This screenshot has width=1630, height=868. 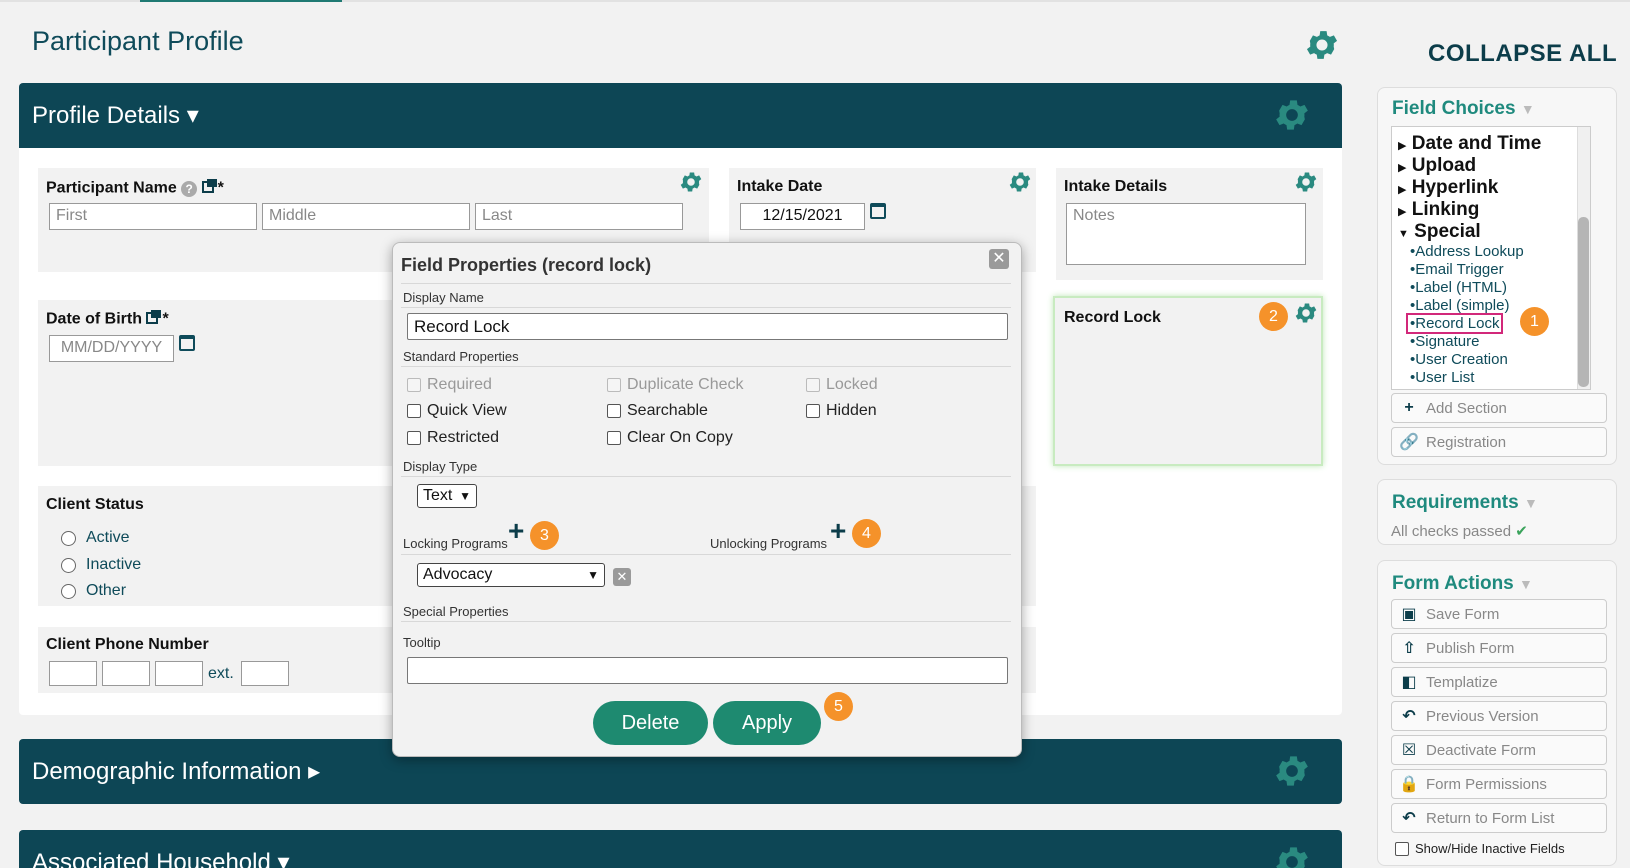 I want to click on delete-button: Delete, so click(x=650, y=723).